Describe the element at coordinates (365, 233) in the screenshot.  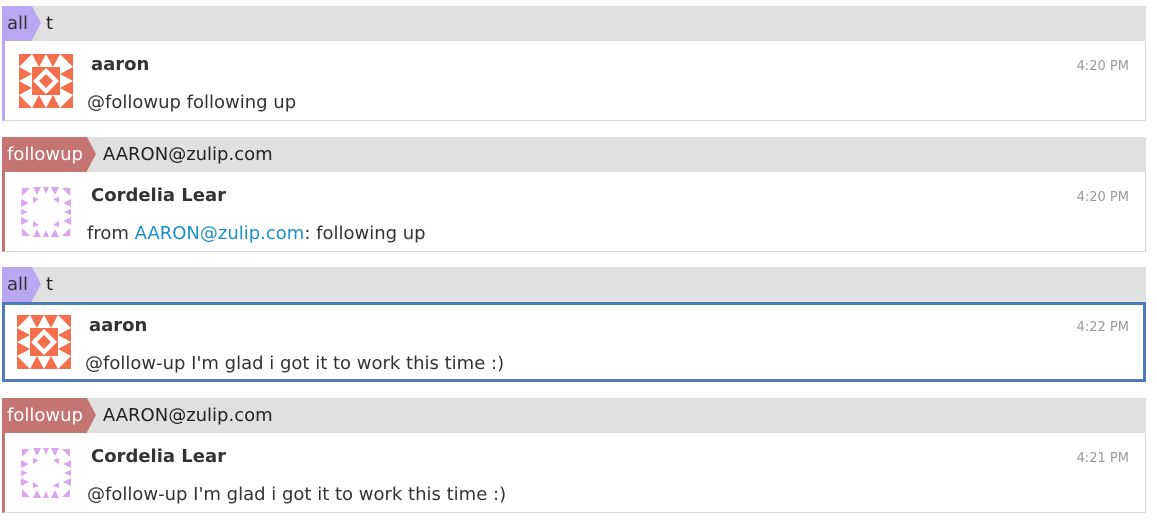
I see `content-suffix: : following up` at that location.